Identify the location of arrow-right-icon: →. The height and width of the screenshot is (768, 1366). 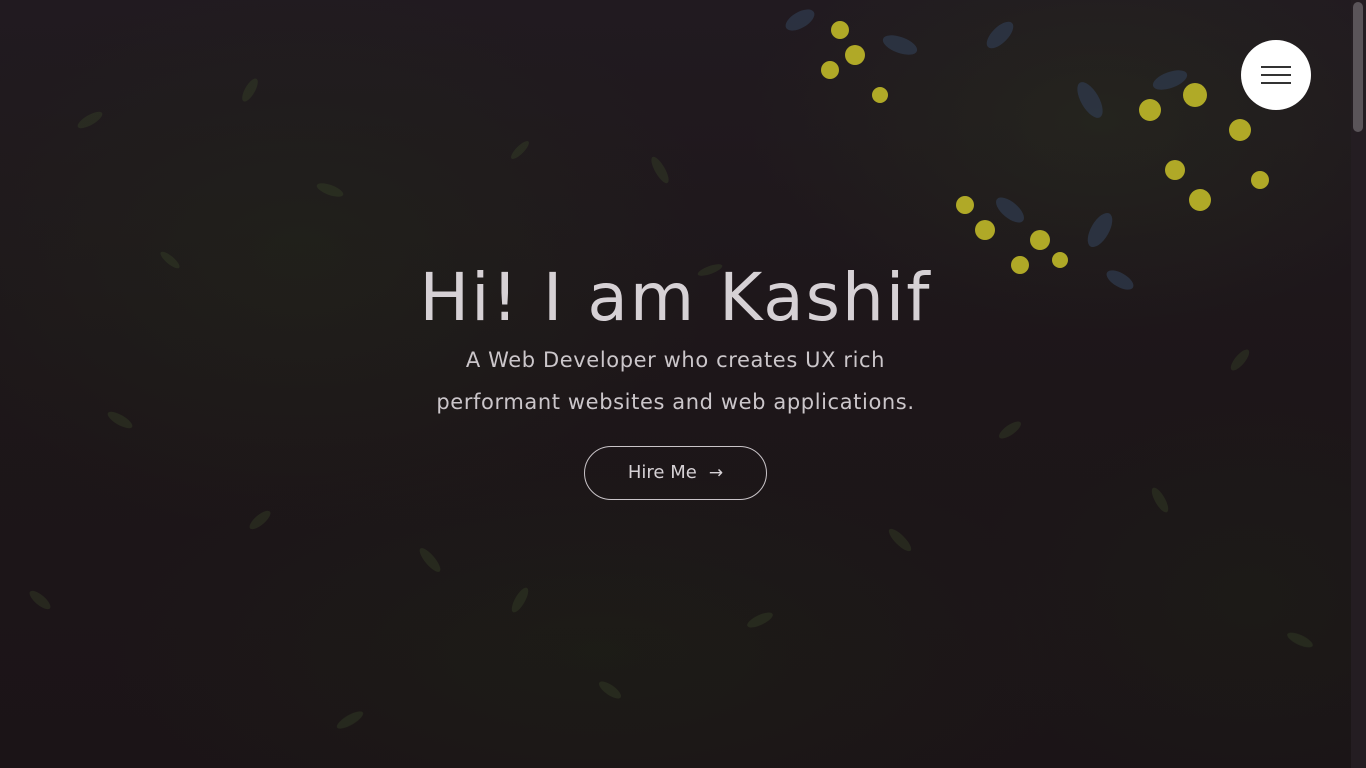
(716, 473).